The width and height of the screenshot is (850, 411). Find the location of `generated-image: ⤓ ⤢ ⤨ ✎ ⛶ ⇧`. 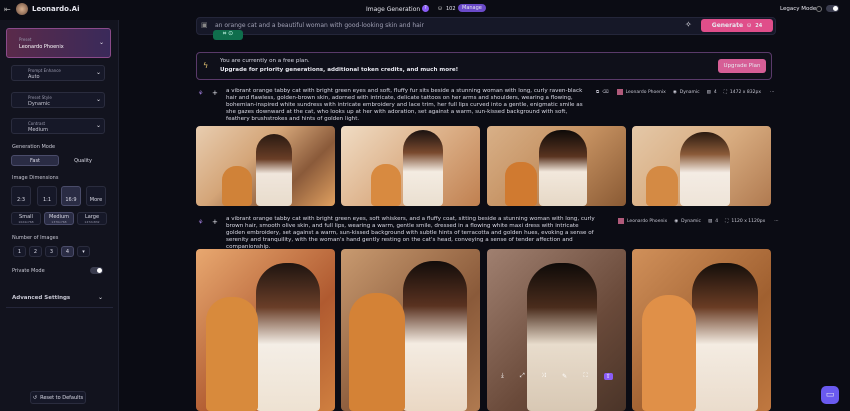

generated-image: ⤓ ⤢ ⤨ ✎ ⛶ ⇧ is located at coordinates (556, 330).